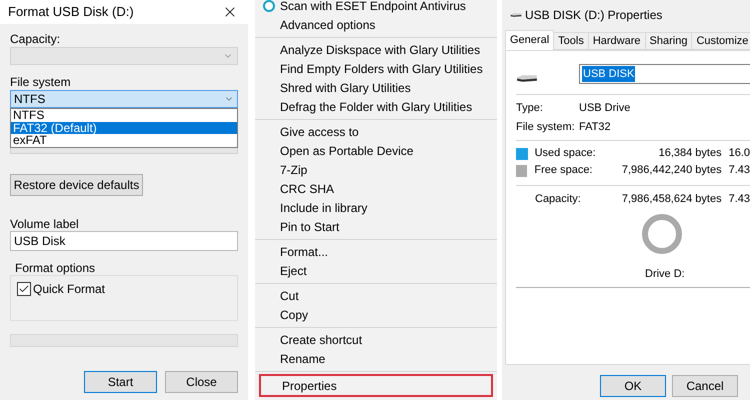 The width and height of the screenshot is (750, 400). What do you see at coordinates (529, 40) in the screenshot?
I see `tab: General` at bounding box center [529, 40].